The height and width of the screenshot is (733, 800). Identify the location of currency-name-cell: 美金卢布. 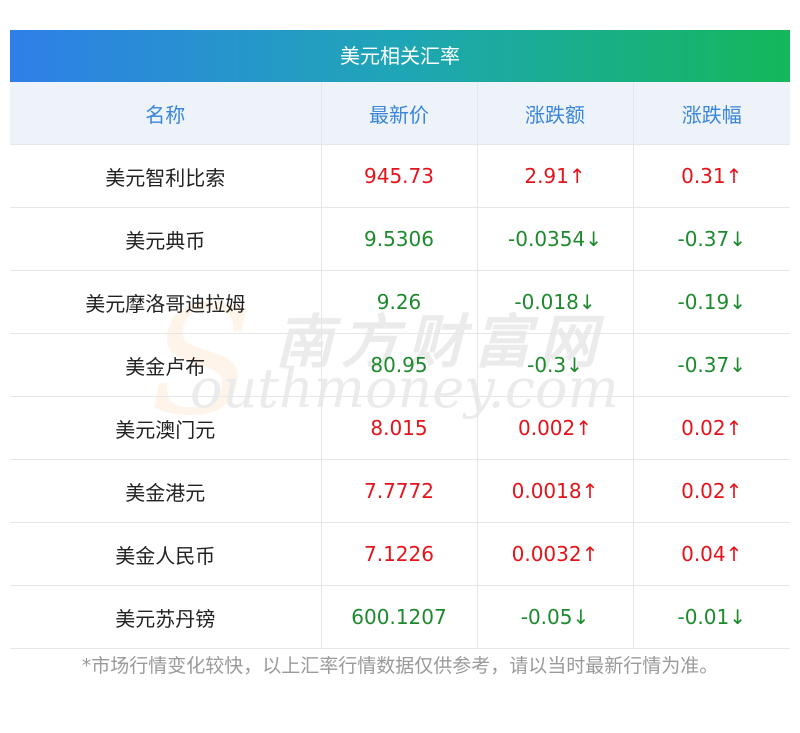
(166, 365).